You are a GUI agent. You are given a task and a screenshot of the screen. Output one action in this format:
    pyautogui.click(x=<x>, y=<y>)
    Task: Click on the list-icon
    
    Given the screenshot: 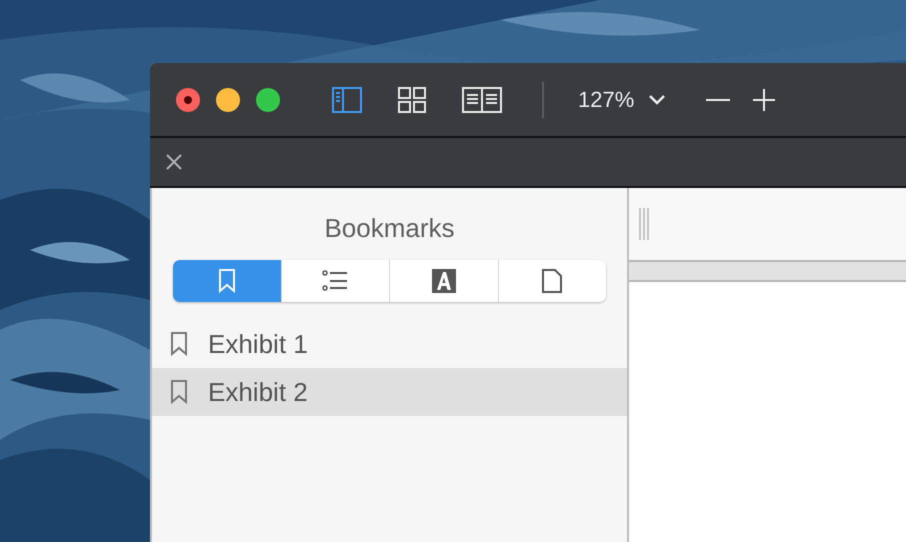 What is the action you would take?
    pyautogui.click(x=335, y=281)
    